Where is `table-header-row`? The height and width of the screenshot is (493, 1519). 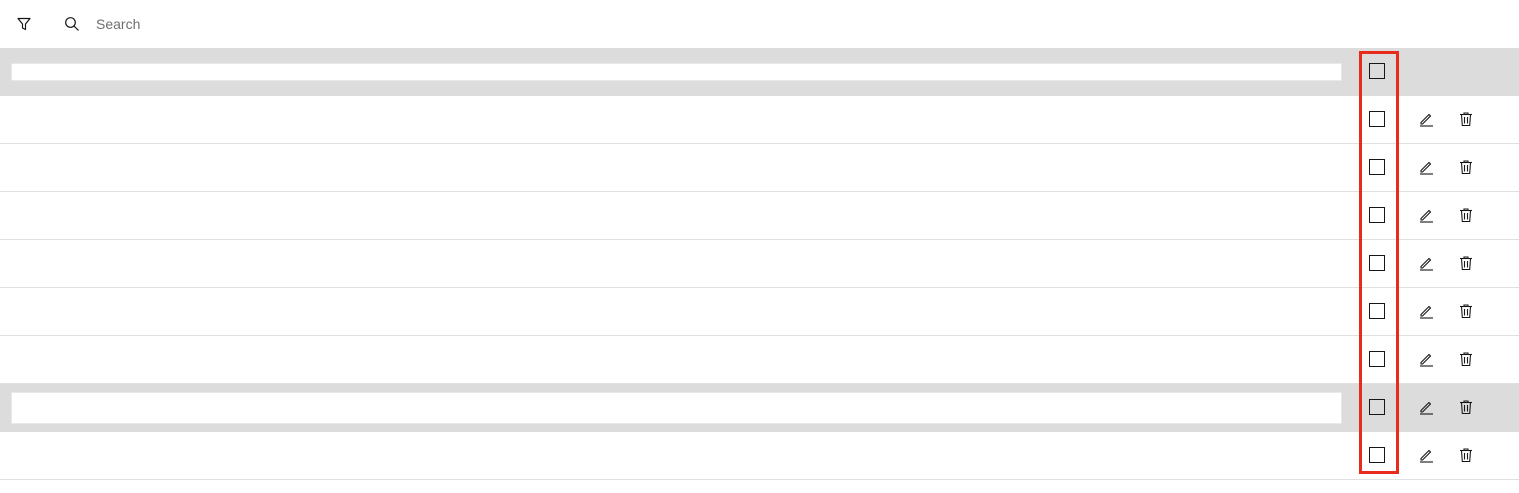
table-header-row is located at coordinates (759, 72).